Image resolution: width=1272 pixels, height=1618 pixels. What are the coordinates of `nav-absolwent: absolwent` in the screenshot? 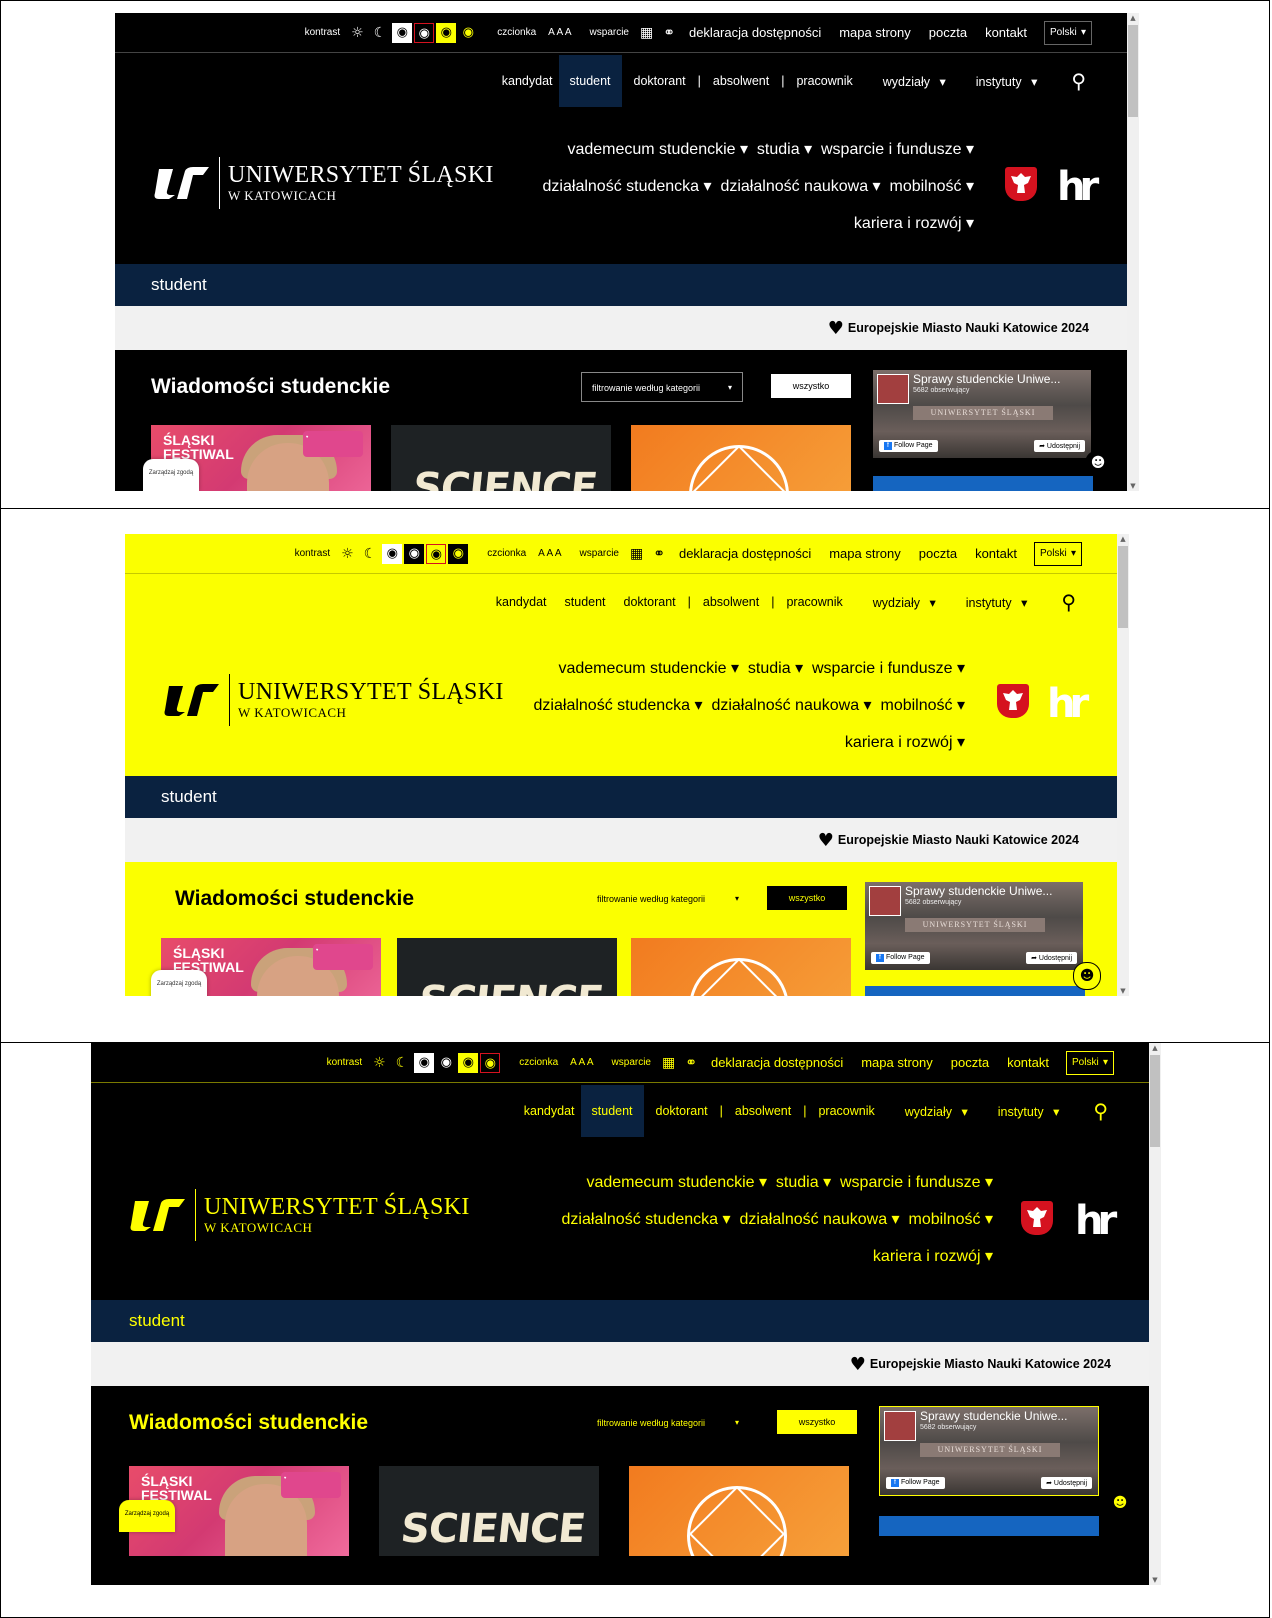 It's located at (763, 1111).